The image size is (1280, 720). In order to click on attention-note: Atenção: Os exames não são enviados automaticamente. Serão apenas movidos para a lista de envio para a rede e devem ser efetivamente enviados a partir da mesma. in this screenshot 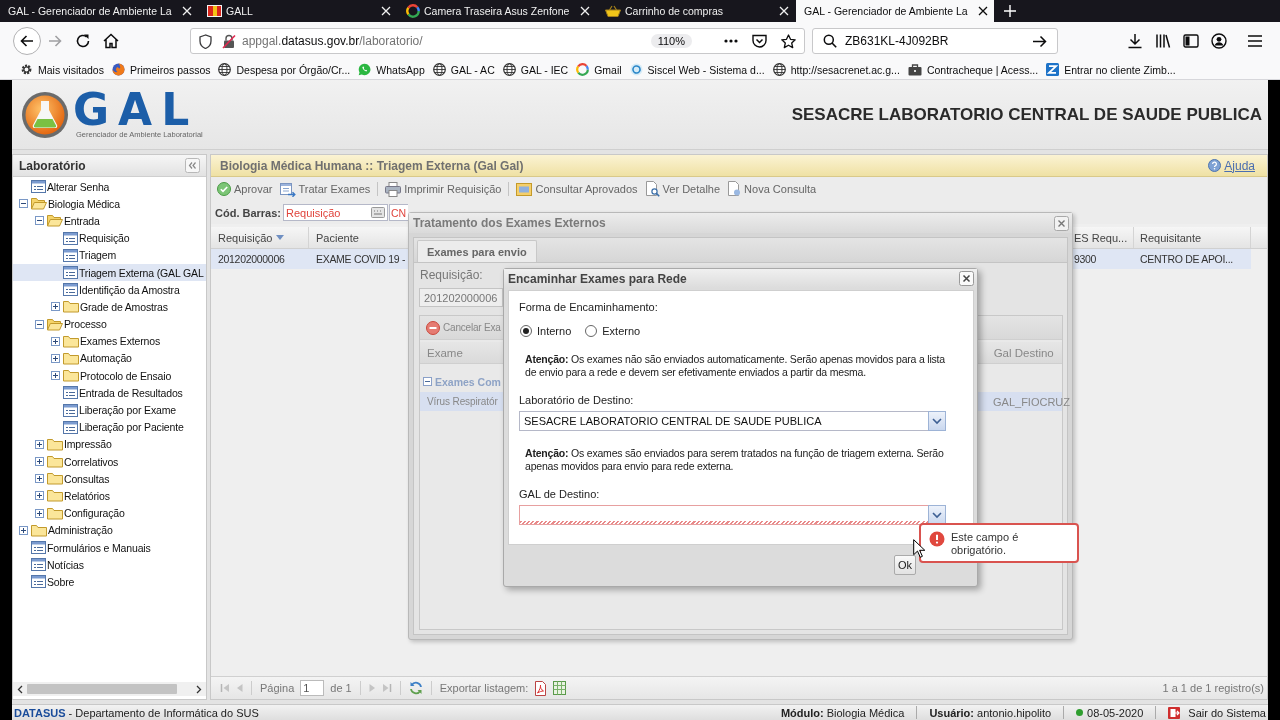, I will do `click(735, 365)`.